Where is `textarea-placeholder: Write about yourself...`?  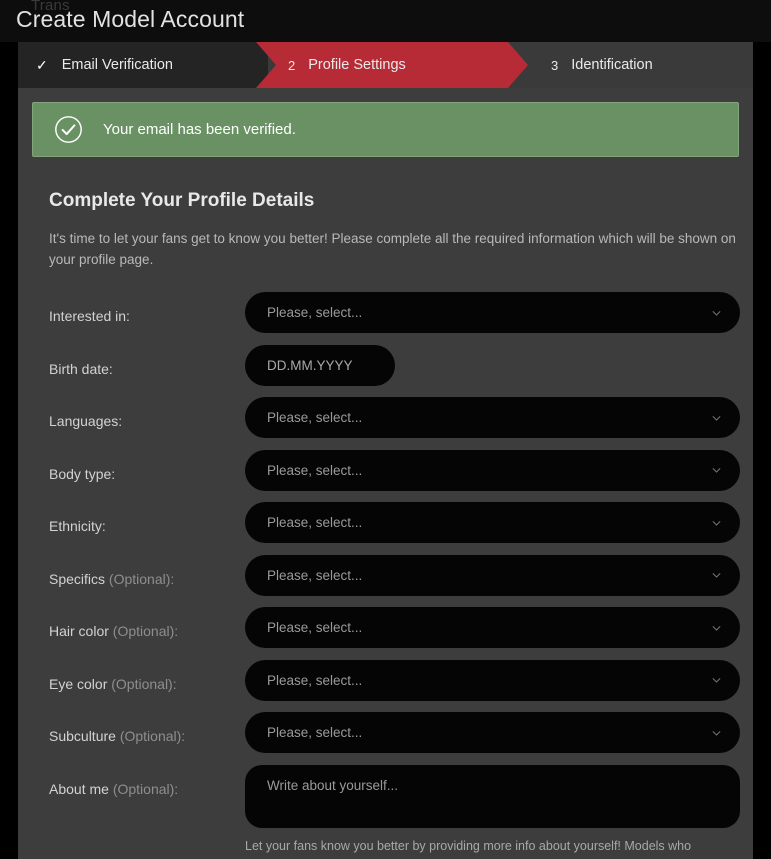
textarea-placeholder: Write about yourself... is located at coordinates (333, 785).